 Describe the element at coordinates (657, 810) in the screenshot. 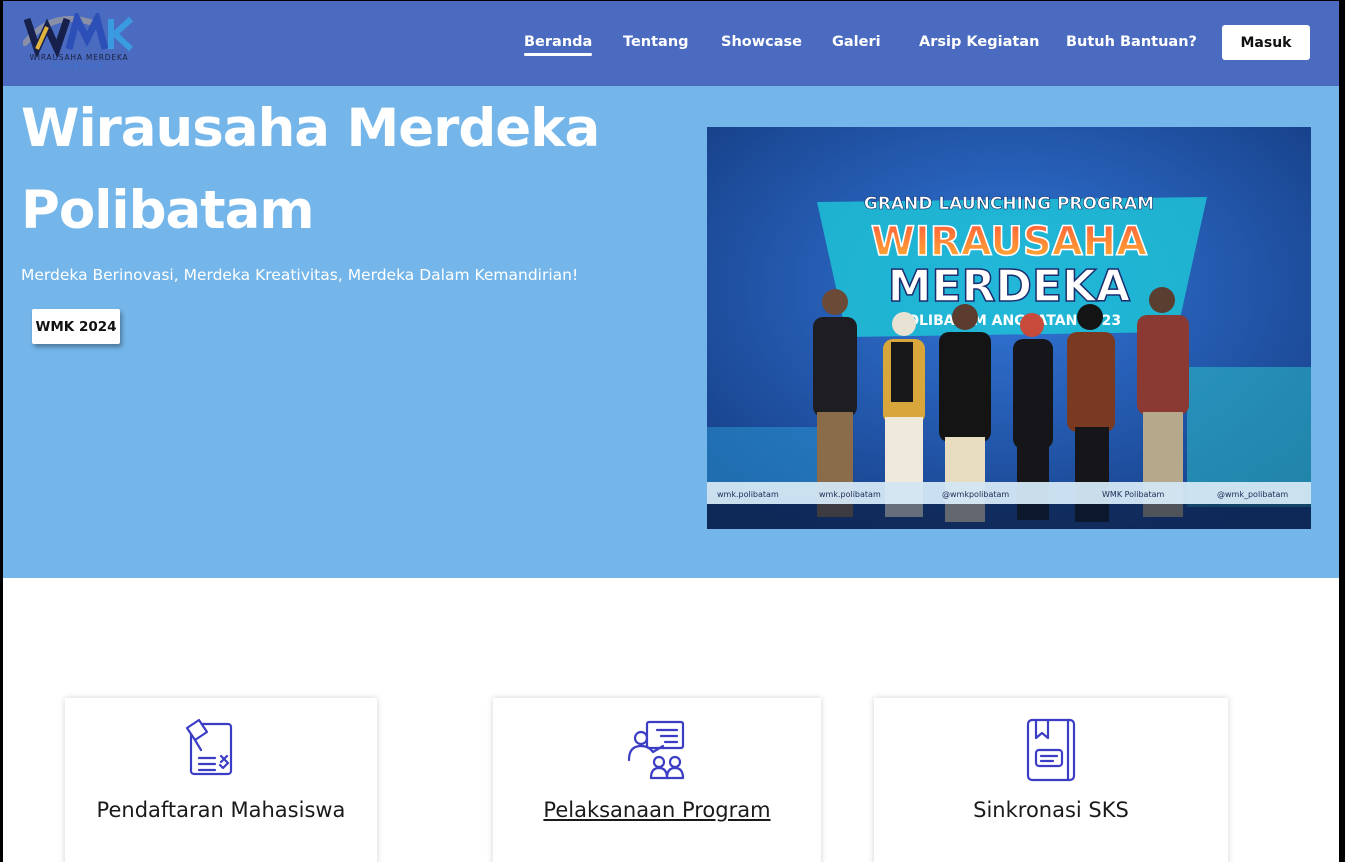

I see `service-label-pelaksanaan: Pelaksanaan Program` at that location.